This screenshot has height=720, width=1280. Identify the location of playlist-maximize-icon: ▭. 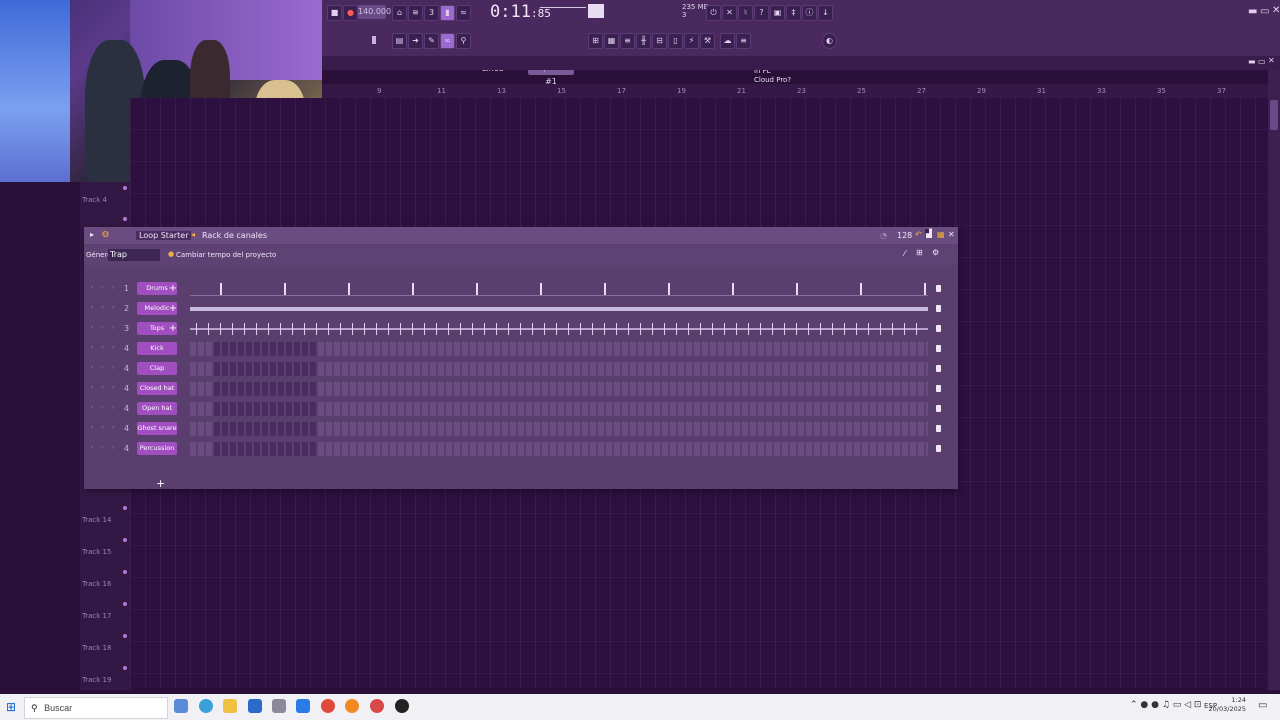
(1262, 61).